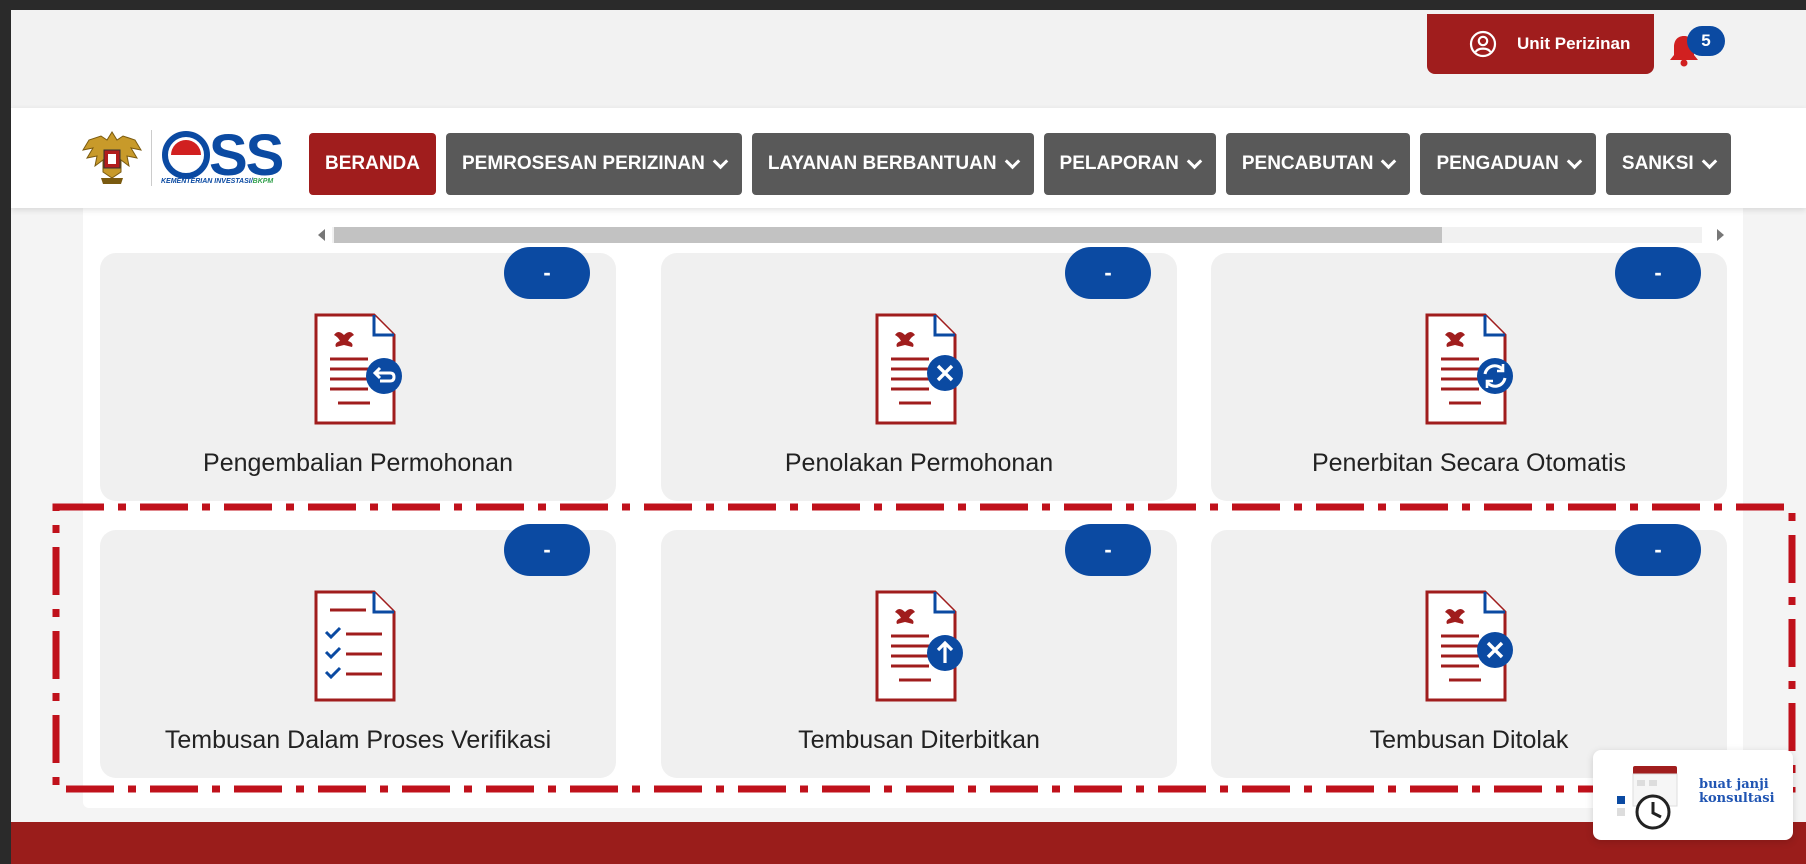 Image resolution: width=1806 pixels, height=864 pixels. I want to click on card-penerbitan-secara-otomatis: - Penerbitan Secara Otomatis, so click(1469, 374).